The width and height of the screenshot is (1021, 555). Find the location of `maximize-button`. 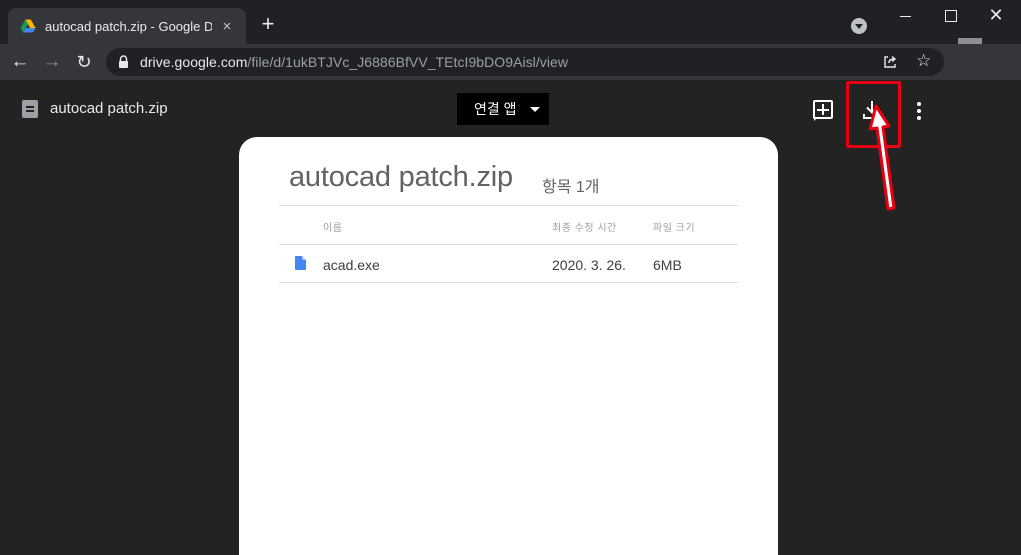

maximize-button is located at coordinates (951, 16).